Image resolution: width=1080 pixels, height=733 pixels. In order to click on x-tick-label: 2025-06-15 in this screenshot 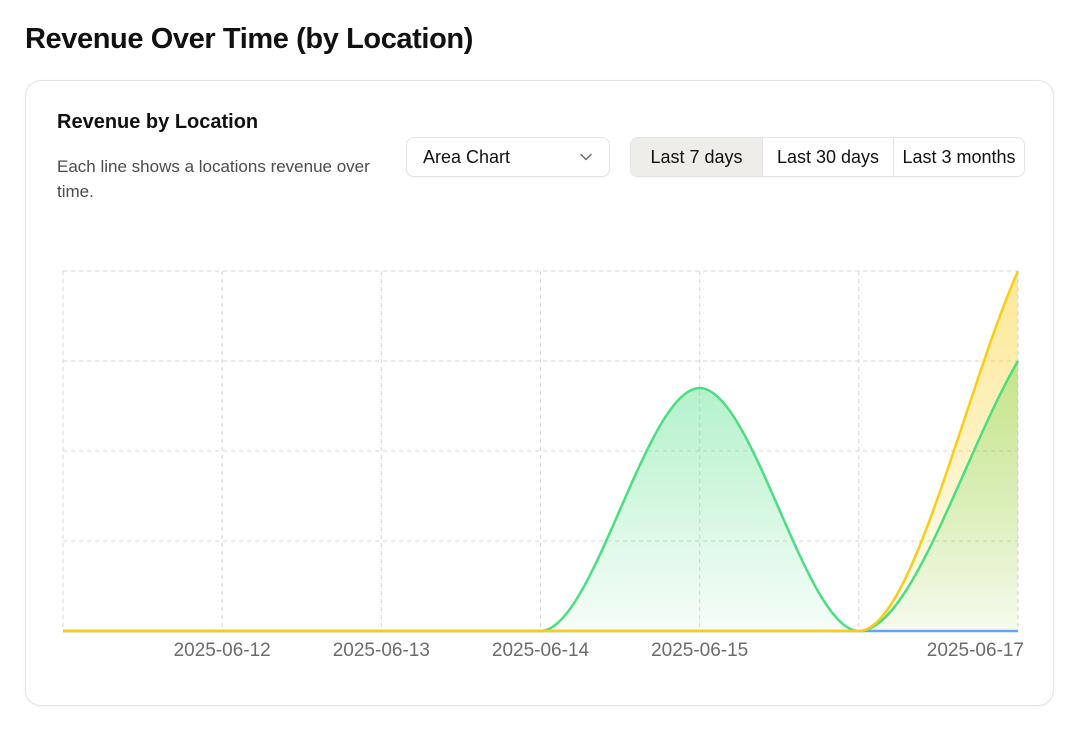, I will do `click(699, 650)`.